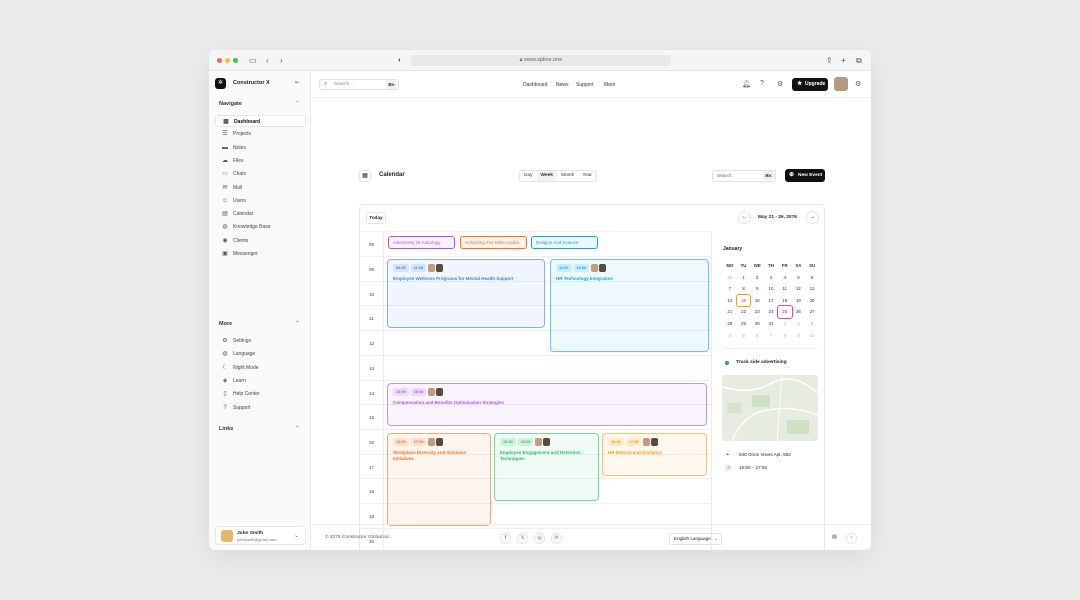 This screenshot has height=600, width=1080. What do you see at coordinates (744, 176) in the screenshot?
I see `calendar-search-input: Search ⌘K` at bounding box center [744, 176].